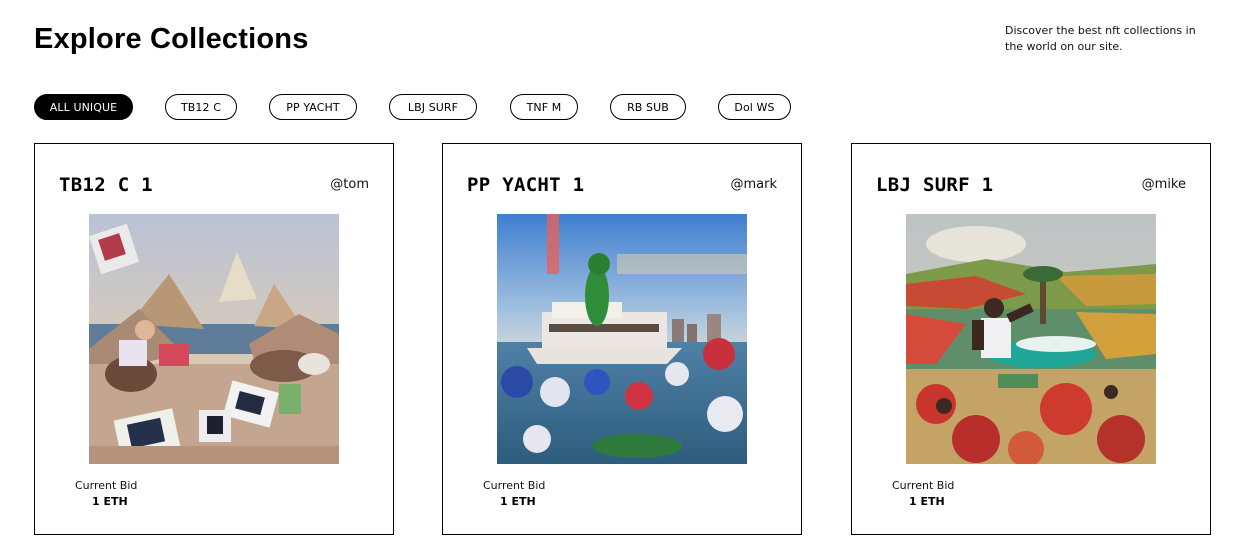  I want to click on pp-yacht-painting-image, so click(622, 339).